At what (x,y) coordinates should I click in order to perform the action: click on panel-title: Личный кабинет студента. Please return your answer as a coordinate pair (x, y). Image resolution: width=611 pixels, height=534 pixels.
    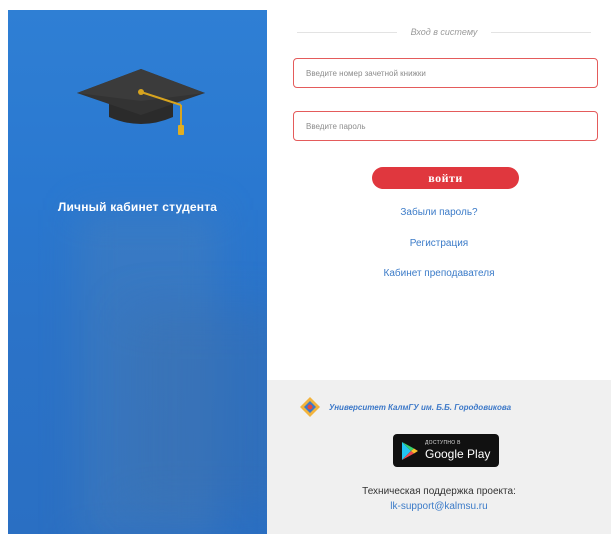
    Looking at the image, I should click on (137, 207).